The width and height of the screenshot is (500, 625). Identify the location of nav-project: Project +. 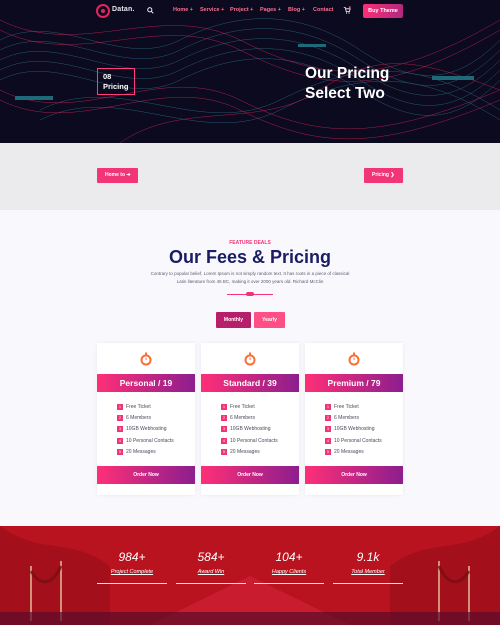
(241, 10).